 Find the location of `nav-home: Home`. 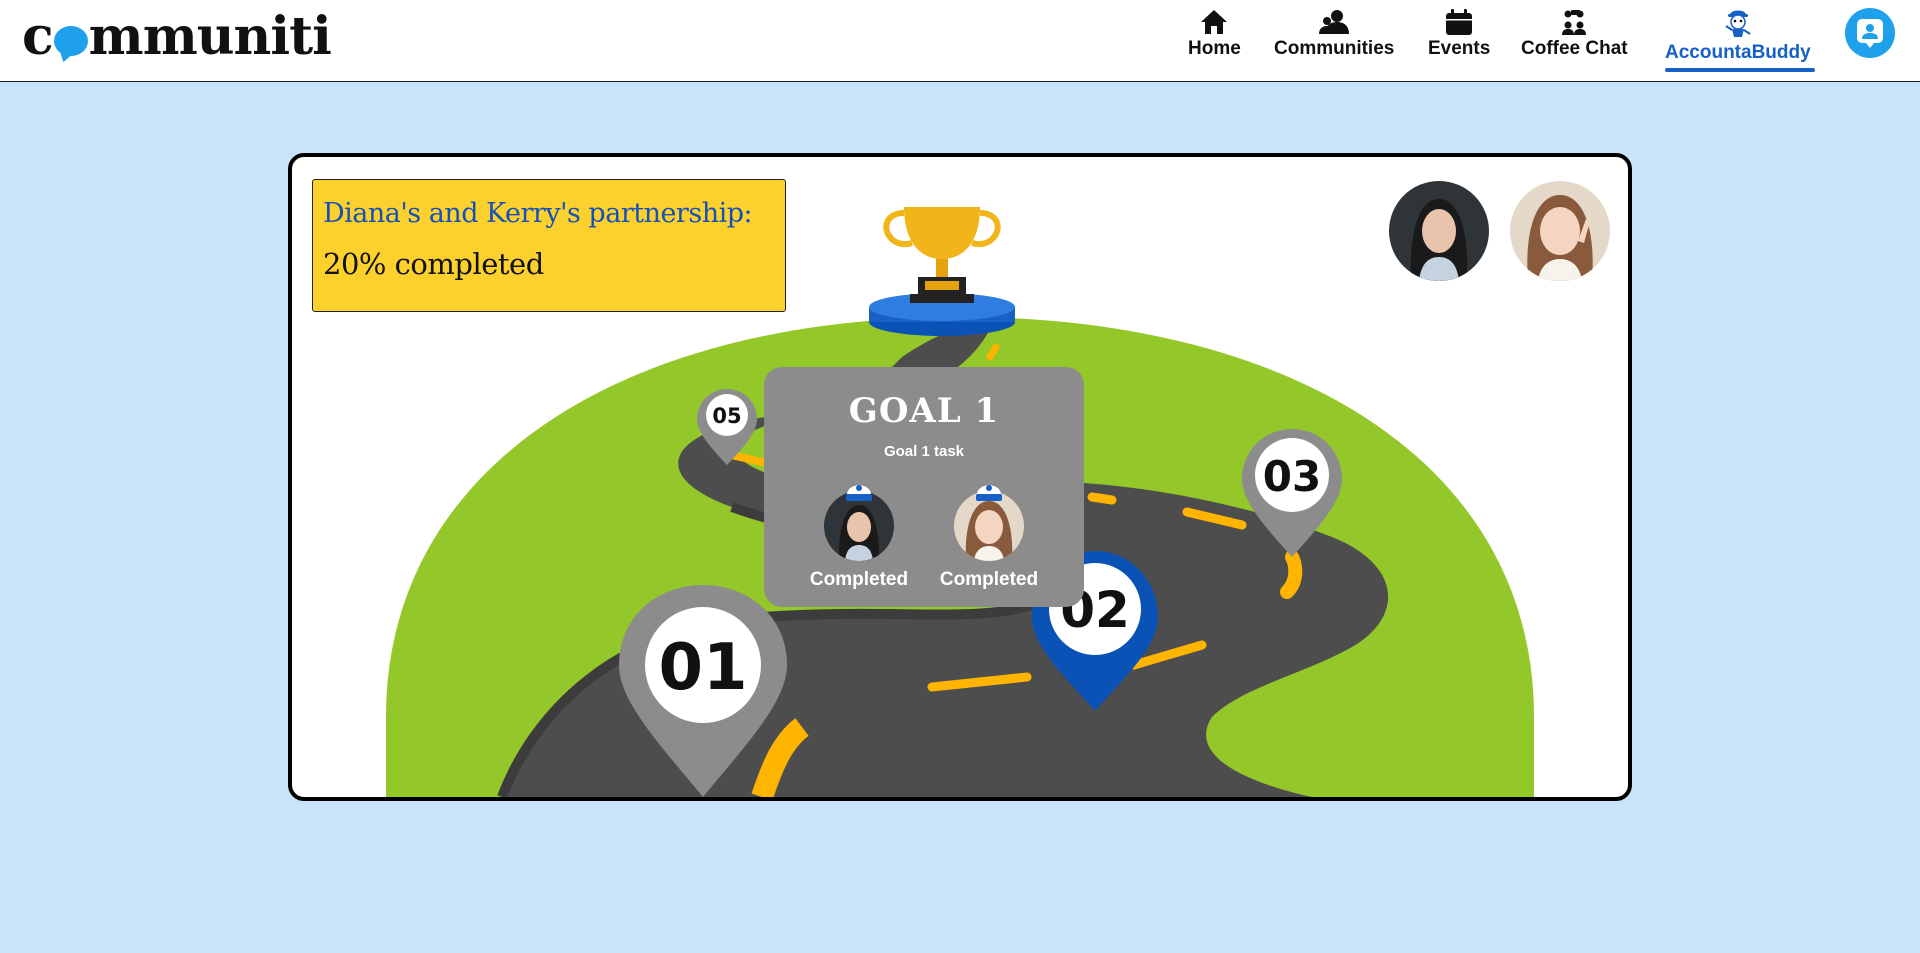

nav-home: Home is located at coordinates (1214, 34).